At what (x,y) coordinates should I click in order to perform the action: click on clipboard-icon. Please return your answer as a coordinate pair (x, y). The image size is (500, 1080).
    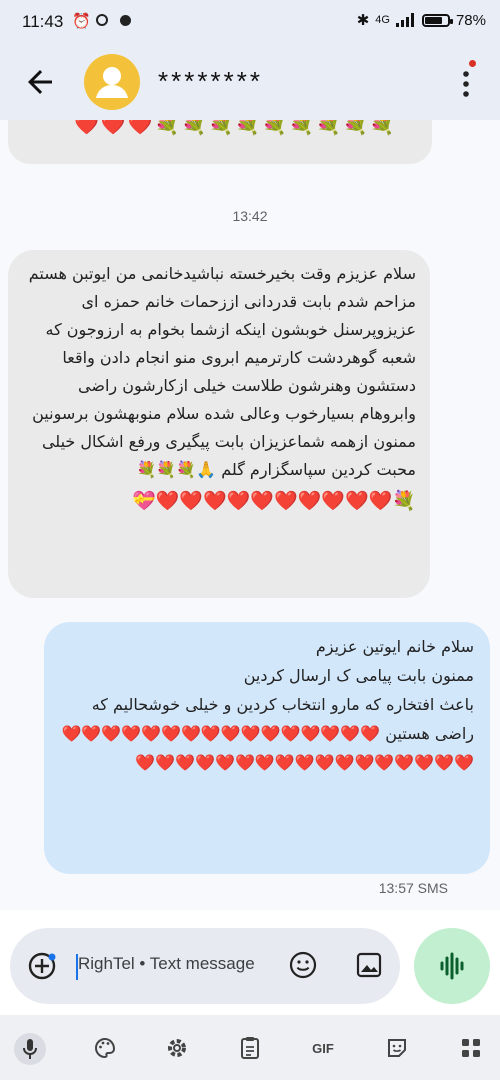
    Looking at the image, I should click on (250, 1048).